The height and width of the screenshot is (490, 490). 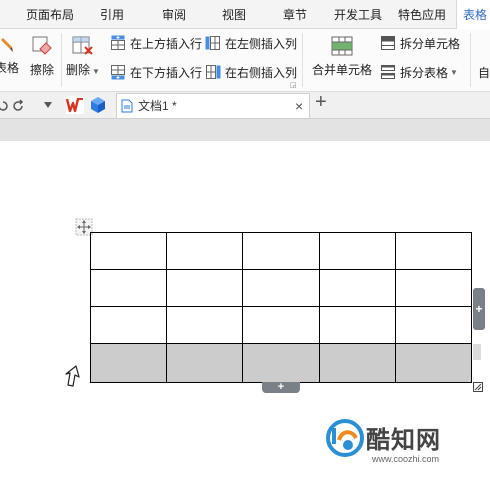 What do you see at coordinates (4, 105) in the screenshot?
I see `undo-icon` at bounding box center [4, 105].